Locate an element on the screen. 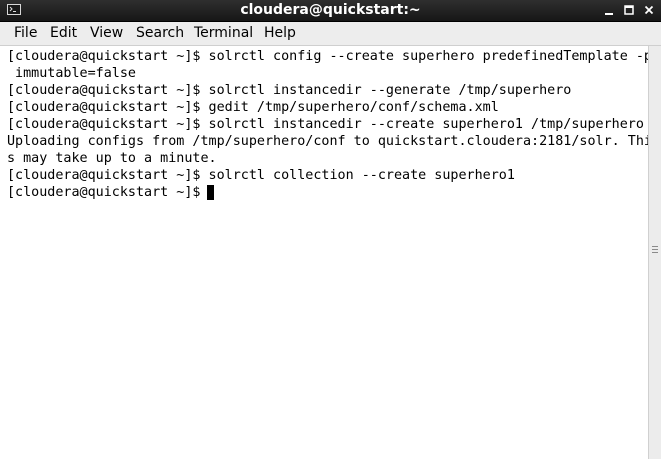  minimize-icon is located at coordinates (609, 14).